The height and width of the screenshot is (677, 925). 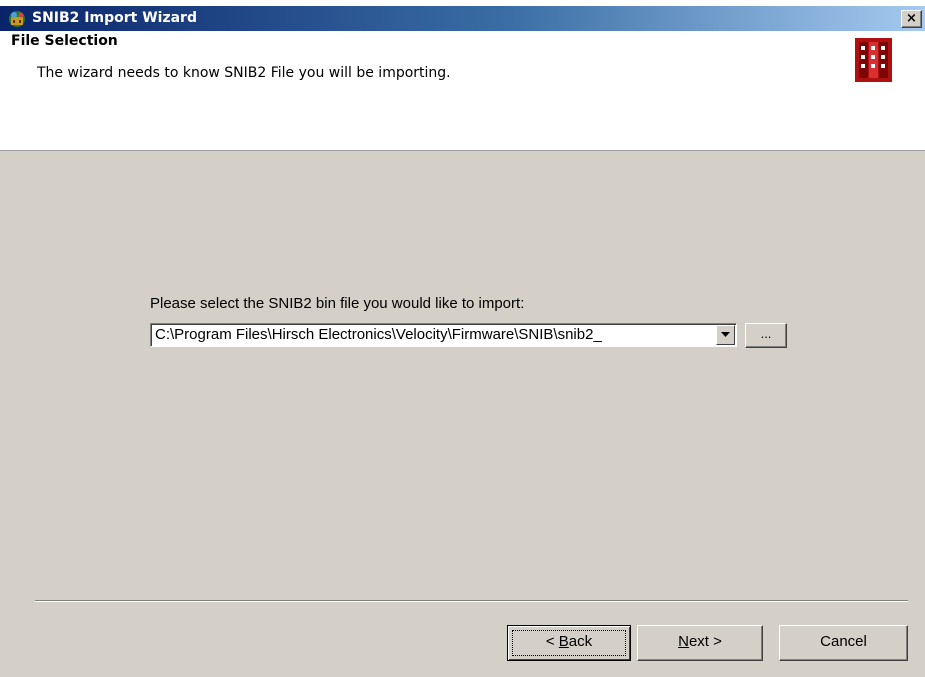 I want to click on page-title: File Selection, so click(x=64, y=41).